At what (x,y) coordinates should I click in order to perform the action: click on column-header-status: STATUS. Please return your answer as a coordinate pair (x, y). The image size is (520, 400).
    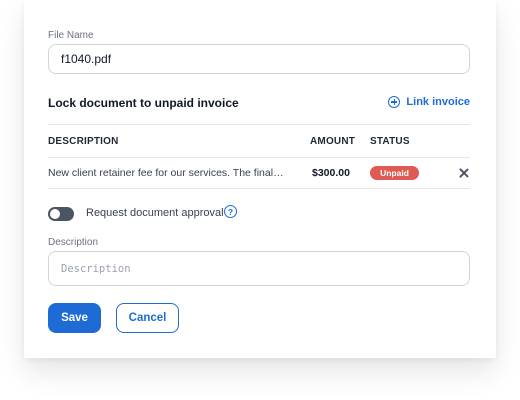
    Looking at the image, I should click on (390, 141).